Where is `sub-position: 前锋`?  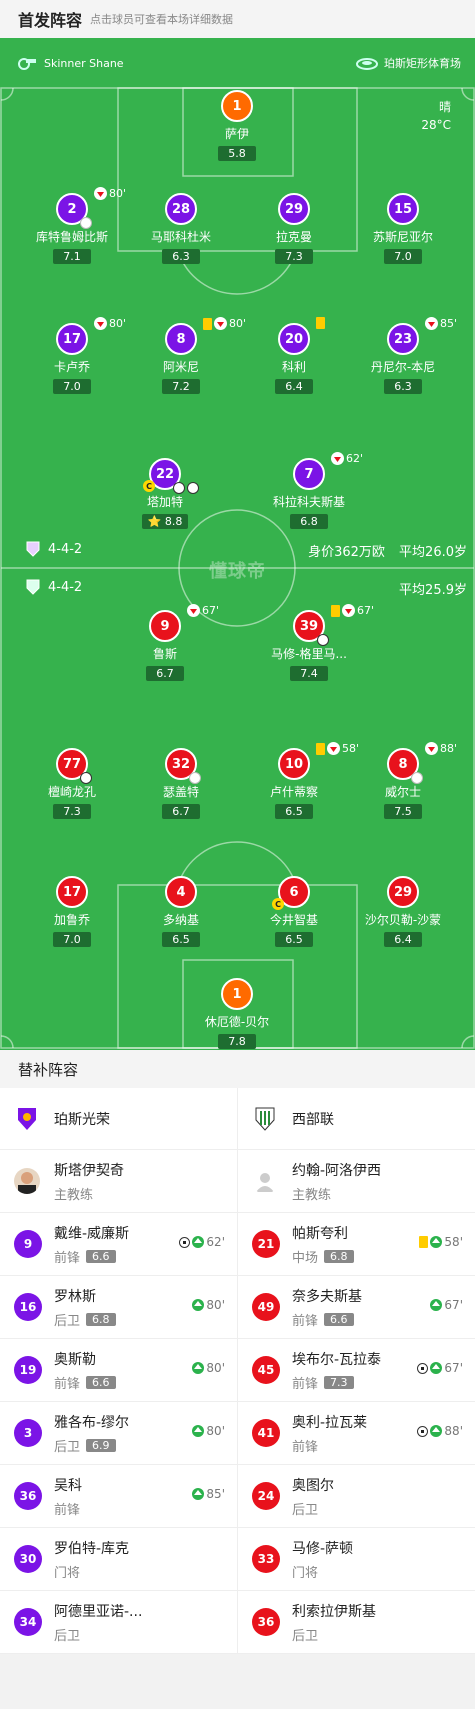 sub-position: 前锋 is located at coordinates (67, 1258).